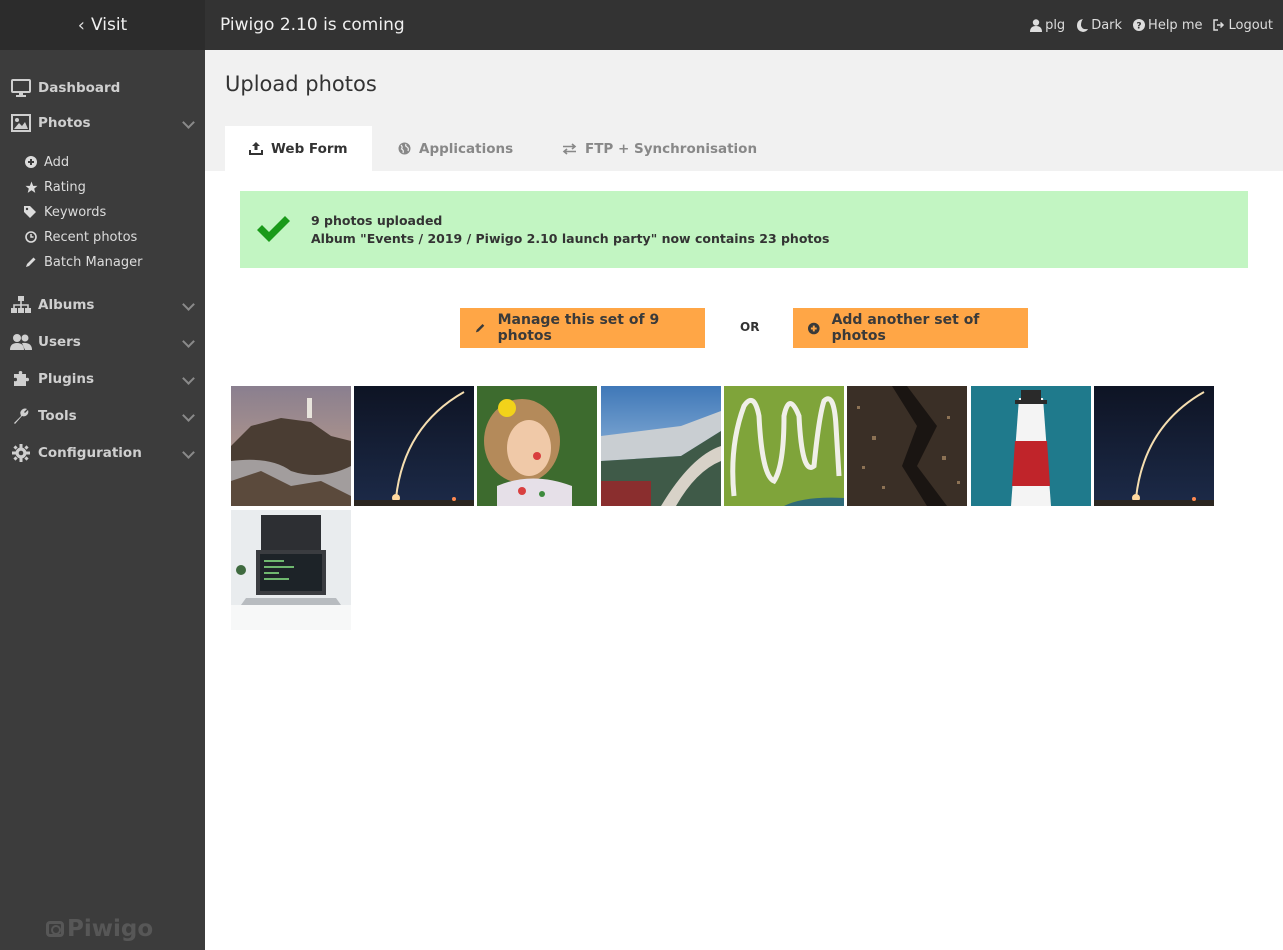 The width and height of the screenshot is (1283, 950). I want to click on visit-label: Visit, so click(109, 25).